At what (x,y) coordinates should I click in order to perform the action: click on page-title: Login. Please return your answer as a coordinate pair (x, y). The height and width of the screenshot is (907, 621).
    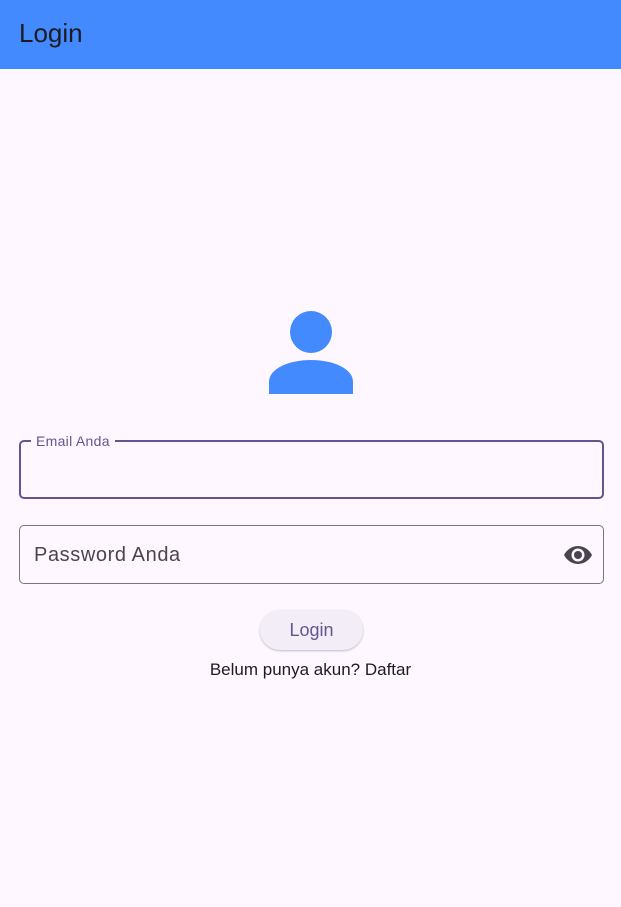
    Looking at the image, I should click on (51, 33).